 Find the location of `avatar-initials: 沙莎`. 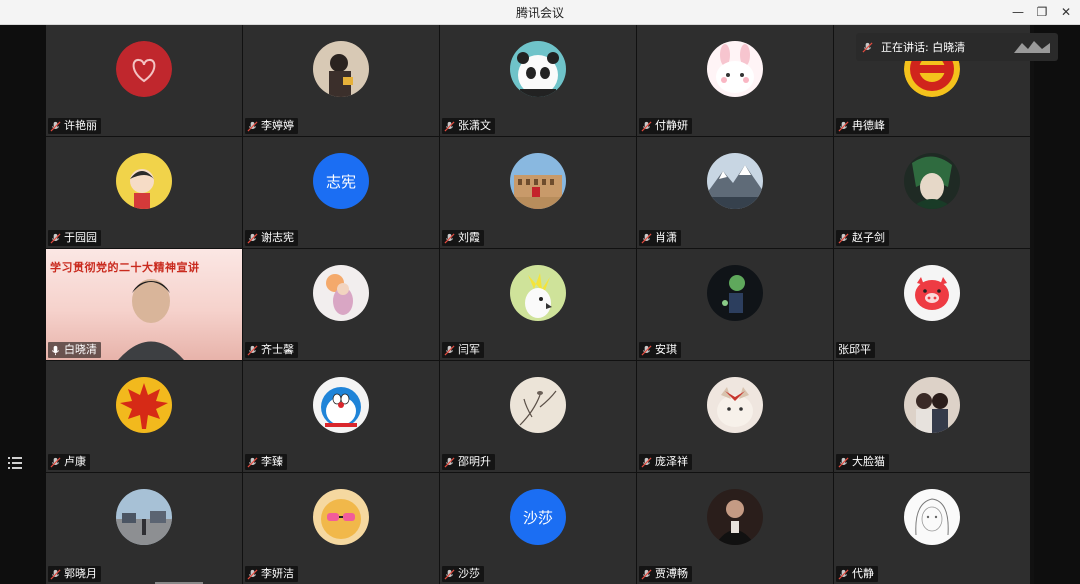

avatar-initials: 沙莎 is located at coordinates (537, 517).